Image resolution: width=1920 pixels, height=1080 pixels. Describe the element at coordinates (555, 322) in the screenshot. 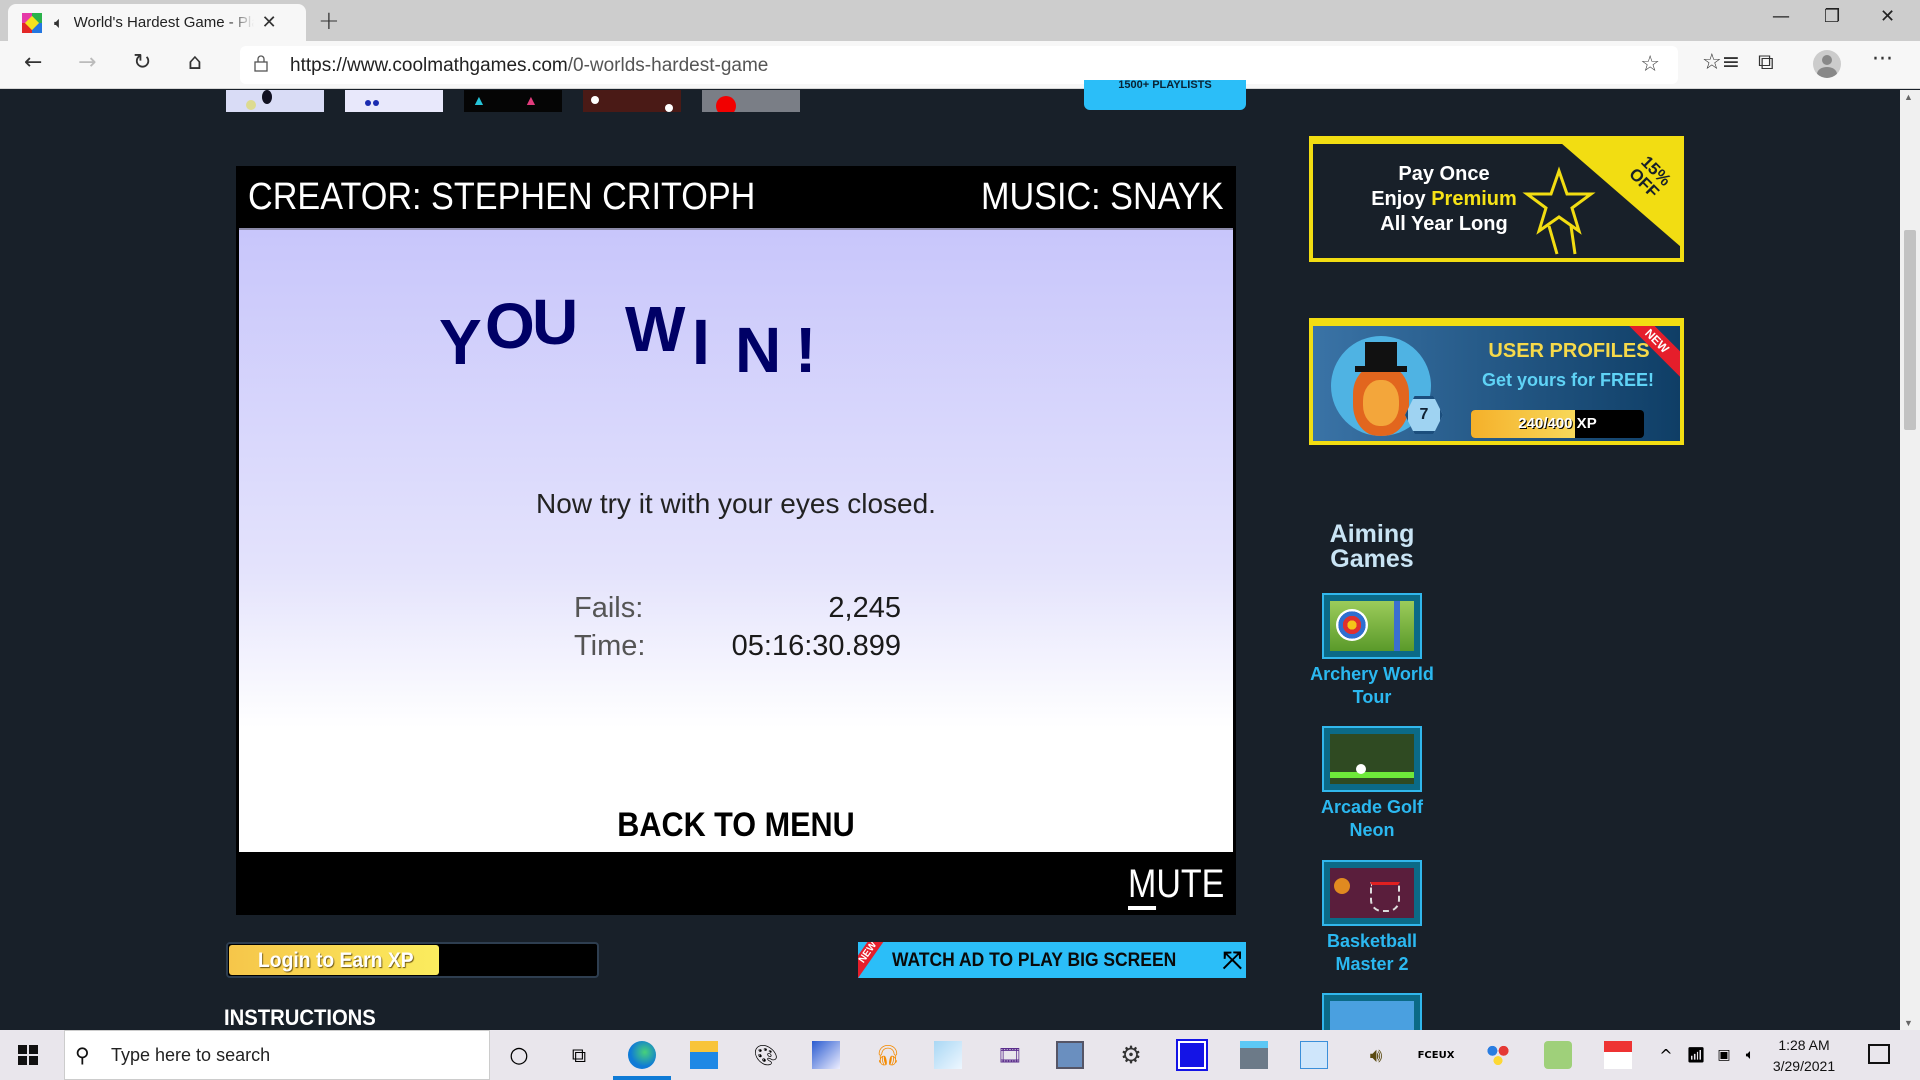

I see `win-letter: U` at that location.